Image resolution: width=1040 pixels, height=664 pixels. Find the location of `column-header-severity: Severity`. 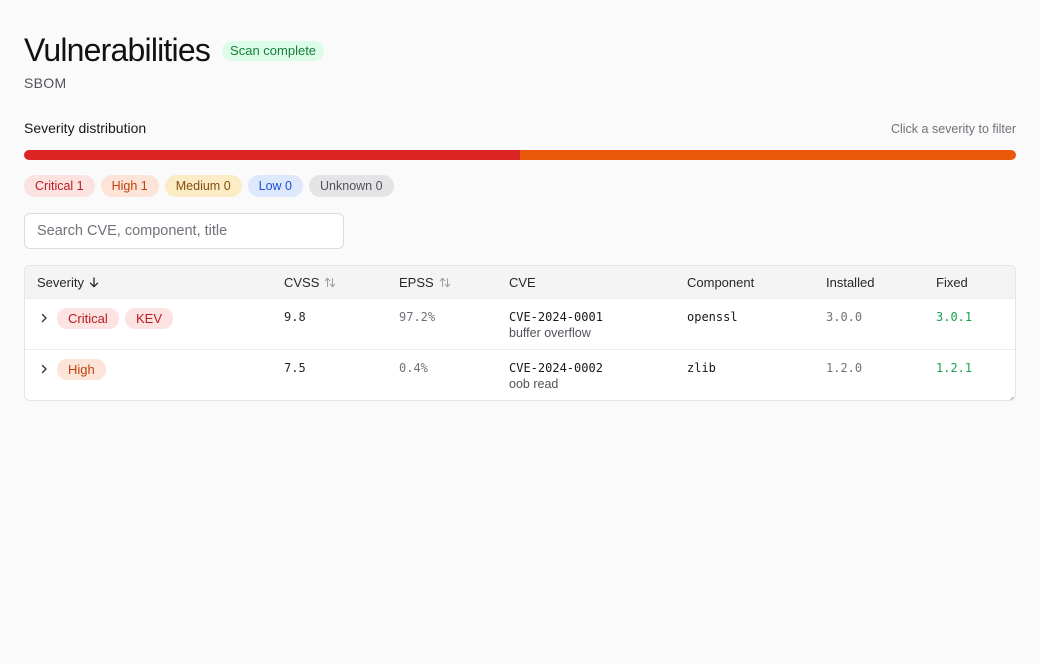

column-header-severity: Severity is located at coordinates (68, 282).